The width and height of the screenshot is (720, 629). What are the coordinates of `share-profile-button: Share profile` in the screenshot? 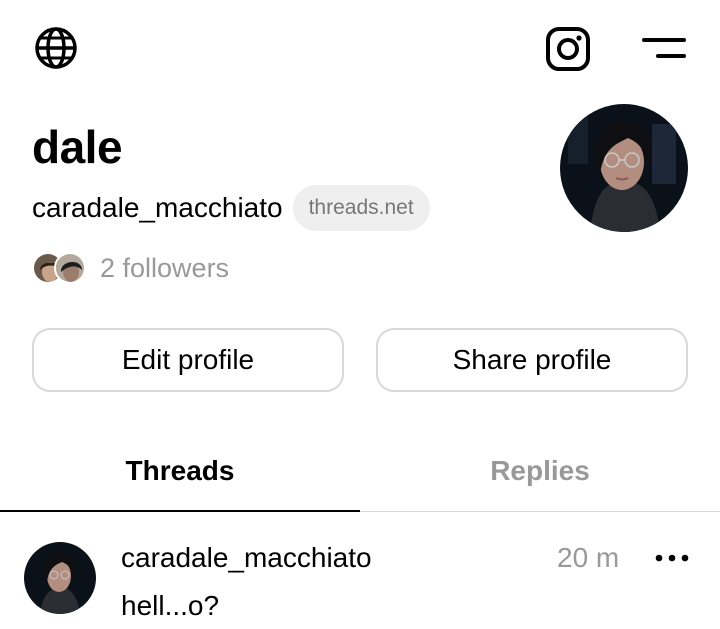 It's located at (532, 360).